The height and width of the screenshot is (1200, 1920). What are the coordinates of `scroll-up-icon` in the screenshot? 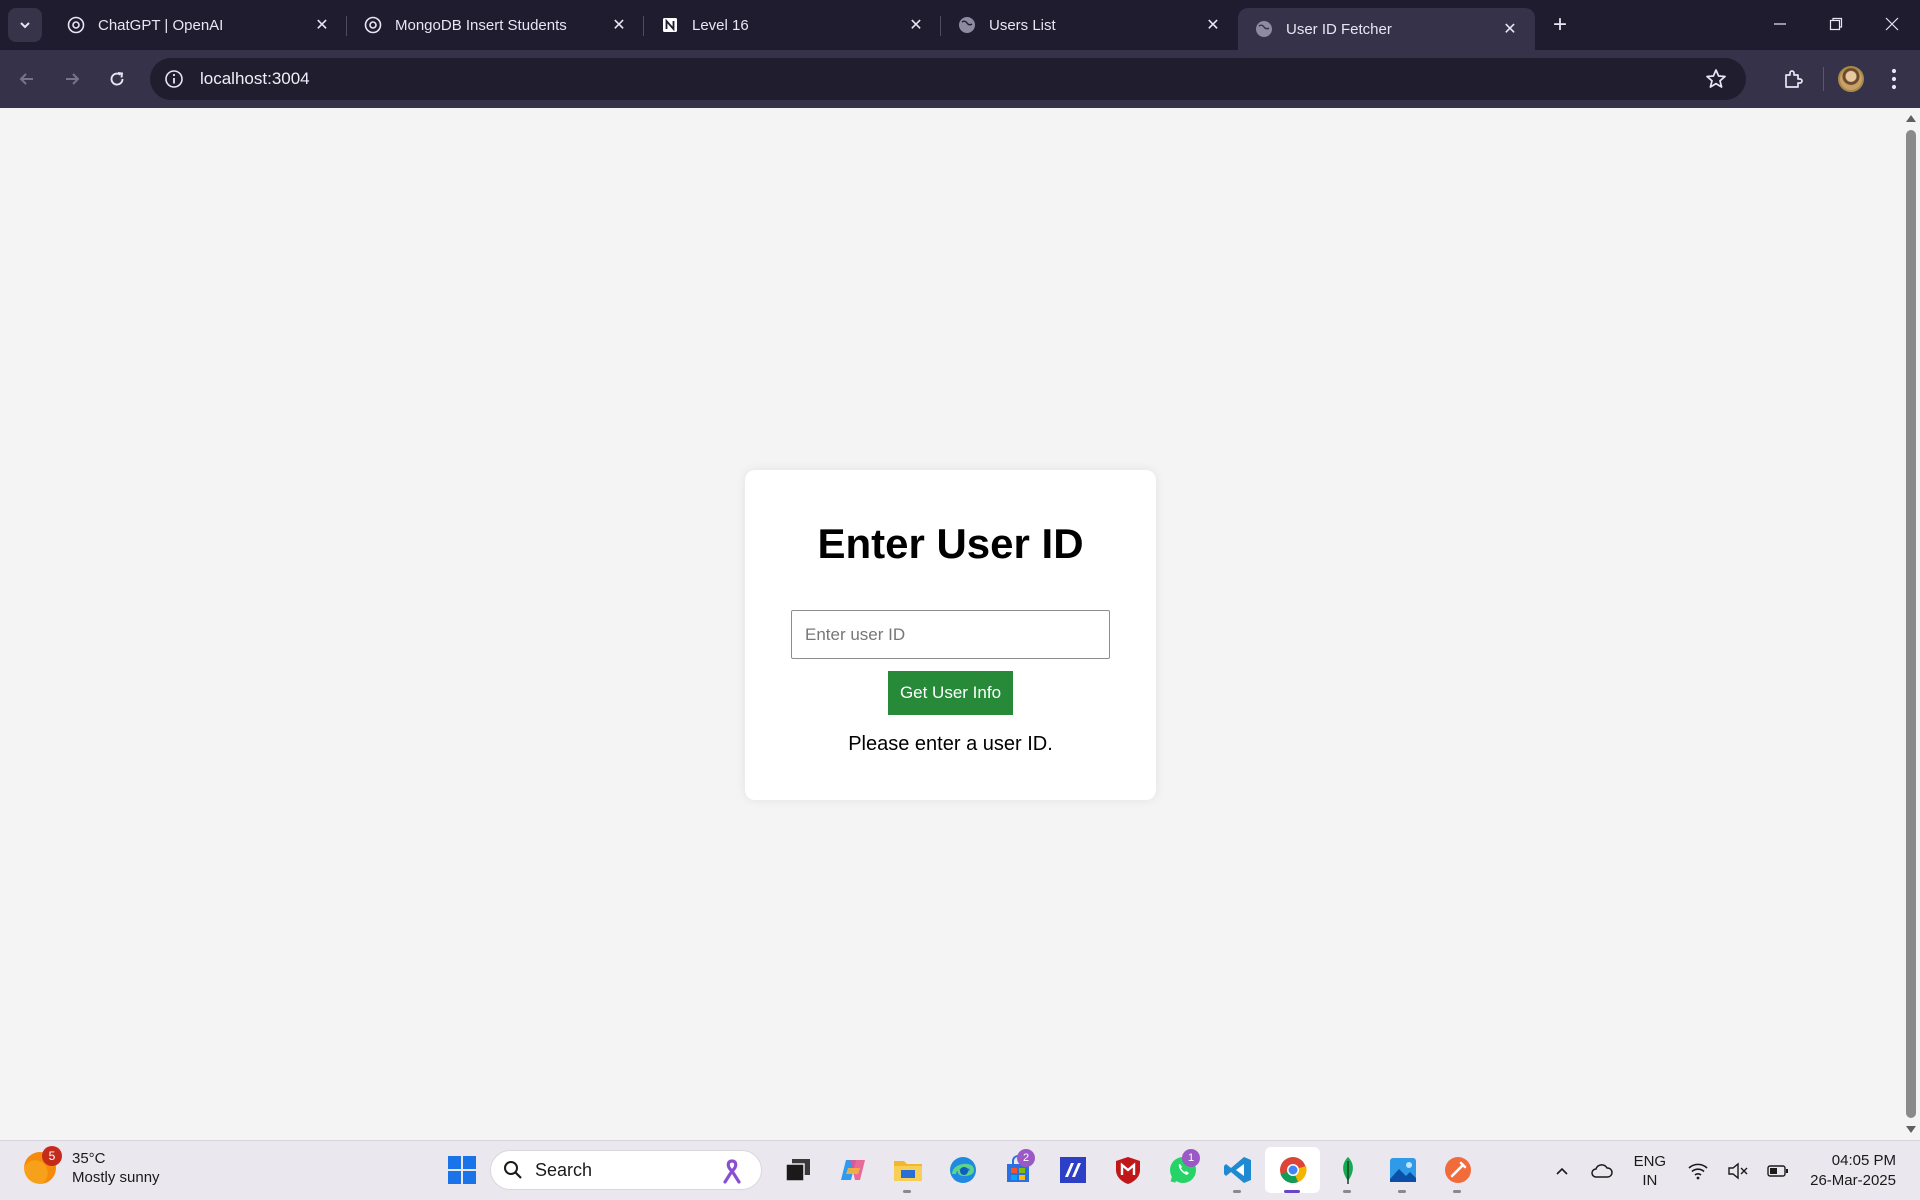 It's located at (1911, 118).